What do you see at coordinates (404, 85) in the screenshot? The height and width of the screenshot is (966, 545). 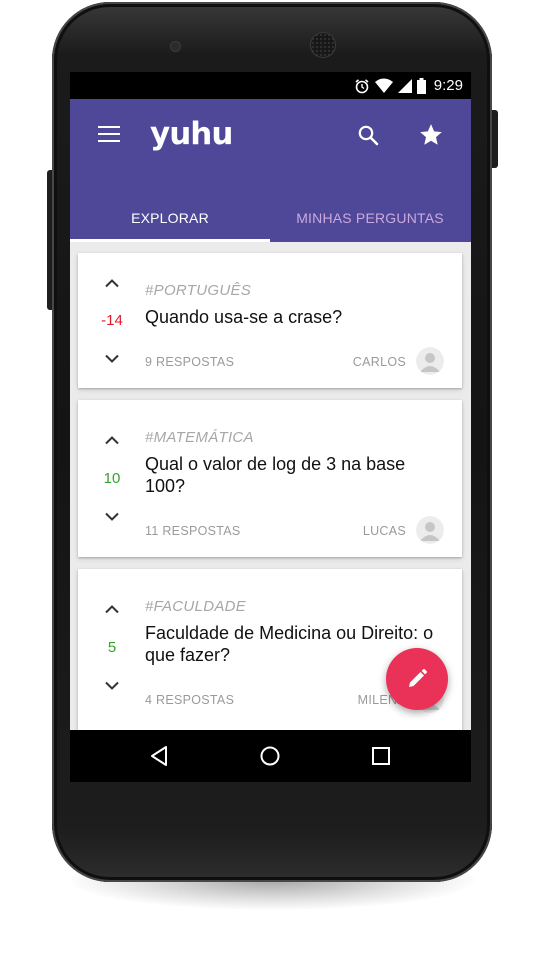 I see `signal-icon` at bounding box center [404, 85].